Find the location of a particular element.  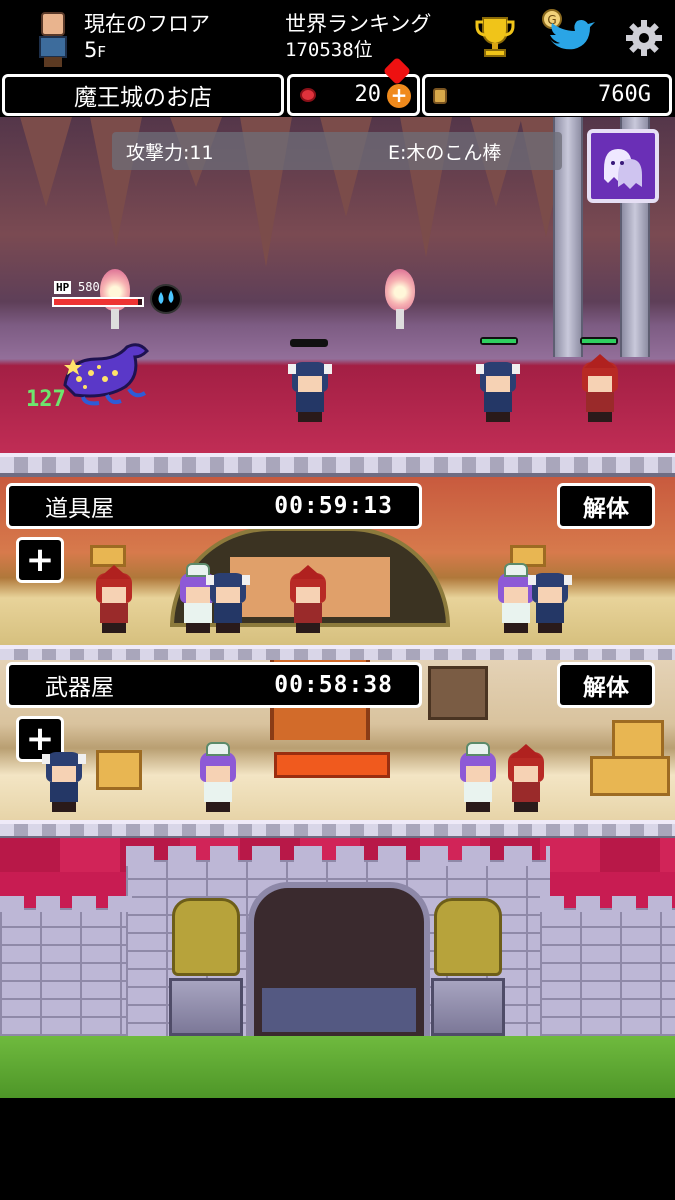

player-avatar is located at coordinates (53, 39).